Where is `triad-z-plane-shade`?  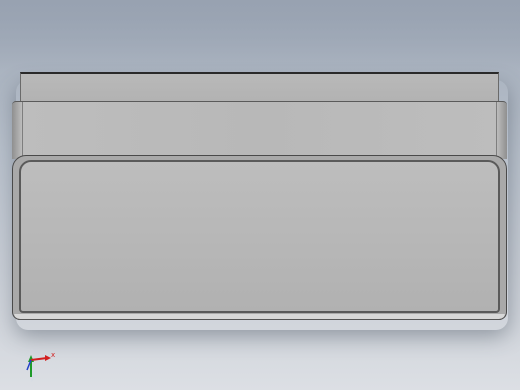
triad-z-plane-shade is located at coordinates (34, 371).